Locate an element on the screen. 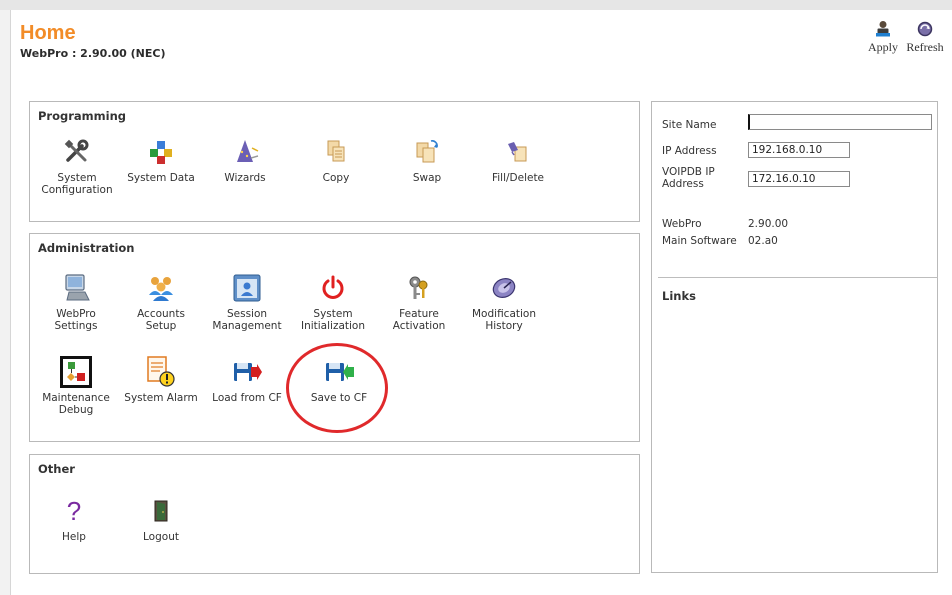 This screenshot has width=952, height=595. voipdb-ip-label: VOIPDB IP Address is located at coordinates (688, 178).